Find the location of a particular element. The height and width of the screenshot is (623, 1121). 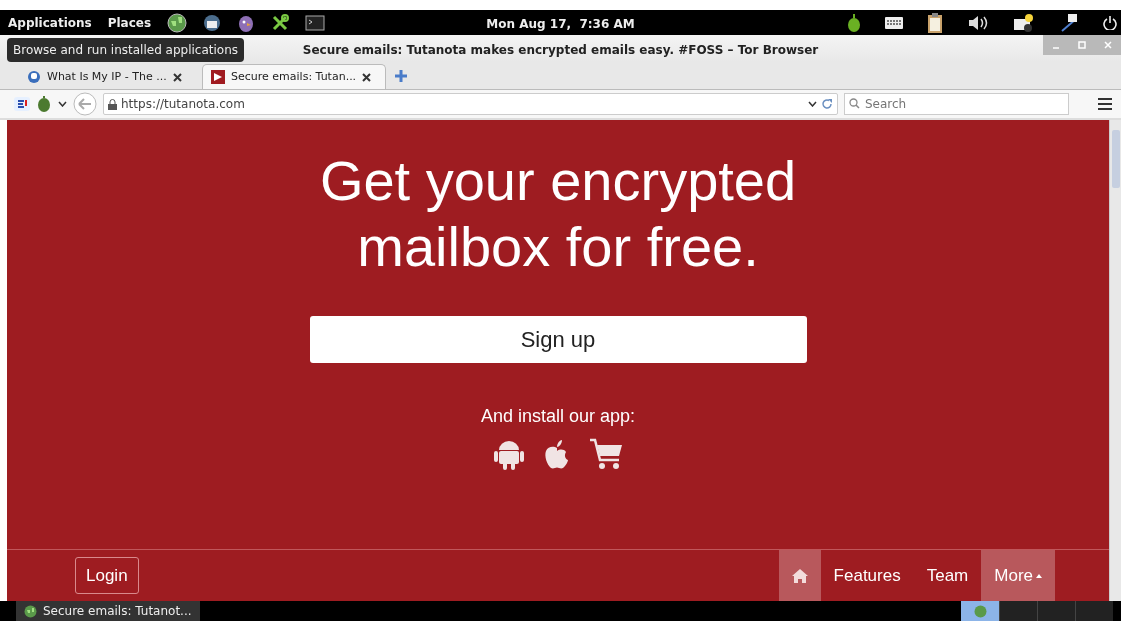

menu-icon is located at coordinates (1105, 104).